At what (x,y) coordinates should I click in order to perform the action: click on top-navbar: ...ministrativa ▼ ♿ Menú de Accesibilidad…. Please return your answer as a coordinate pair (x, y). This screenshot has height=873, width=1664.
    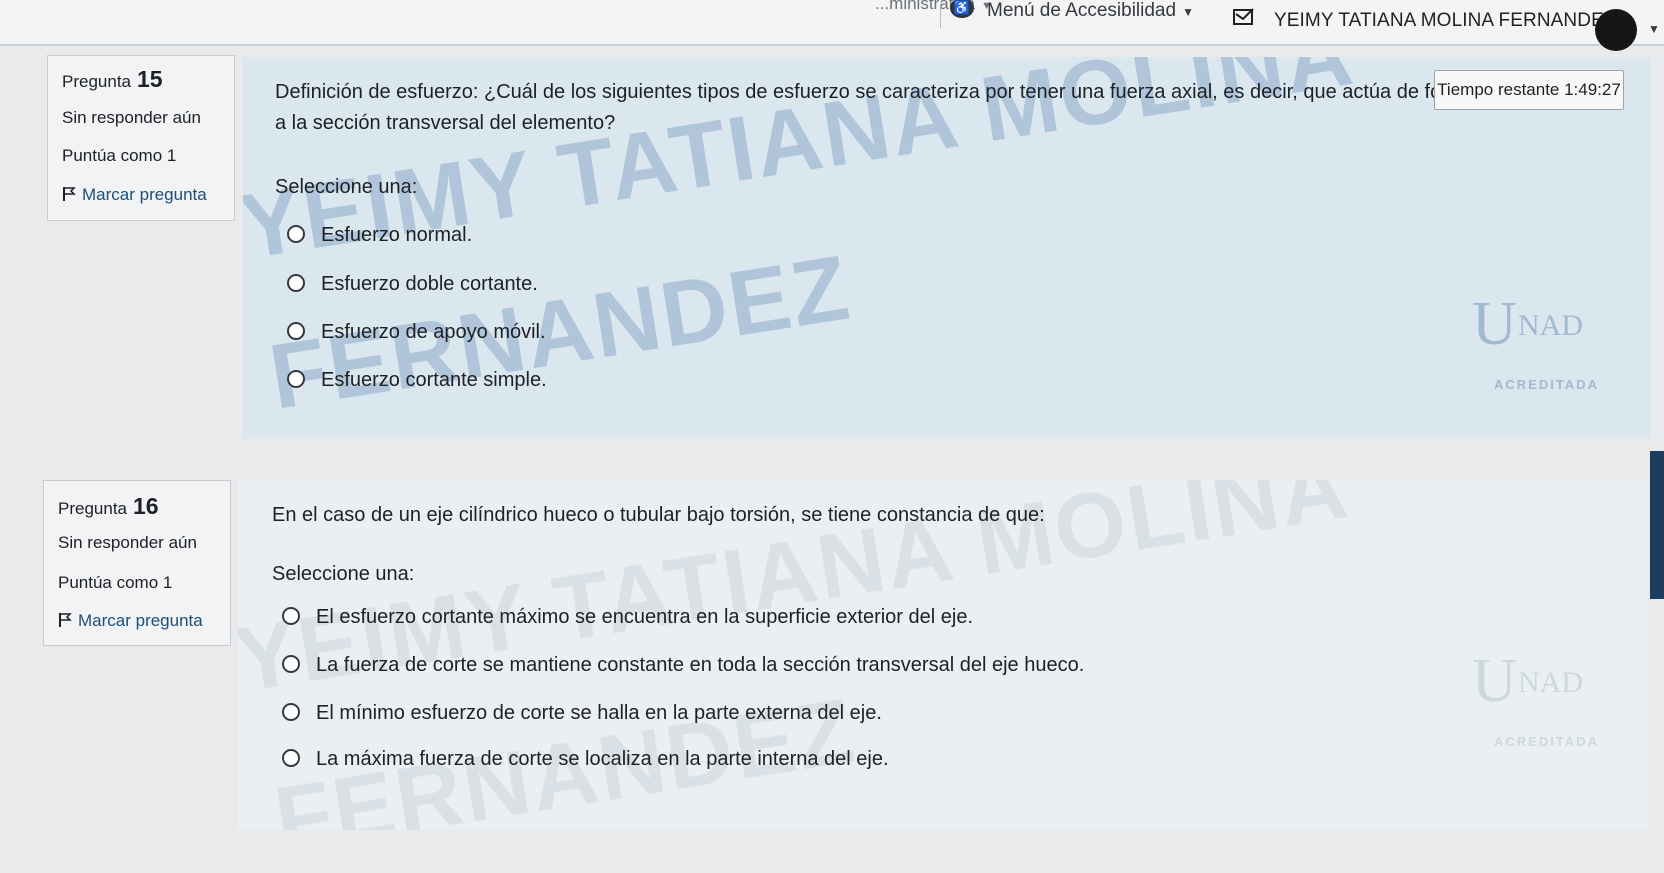
    Looking at the image, I should click on (832, 25).